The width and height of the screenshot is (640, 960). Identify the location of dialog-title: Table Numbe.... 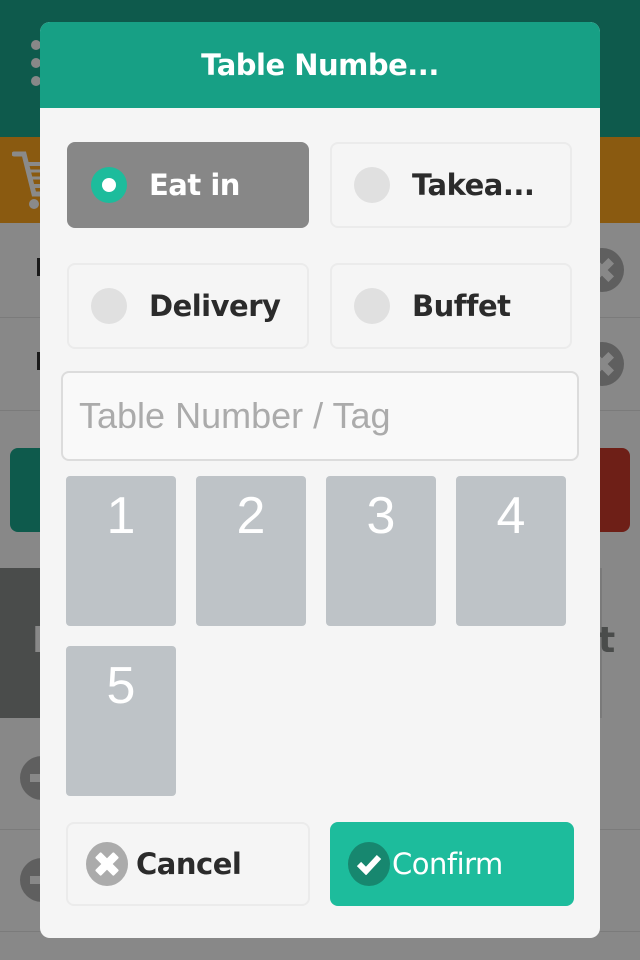
(320, 65).